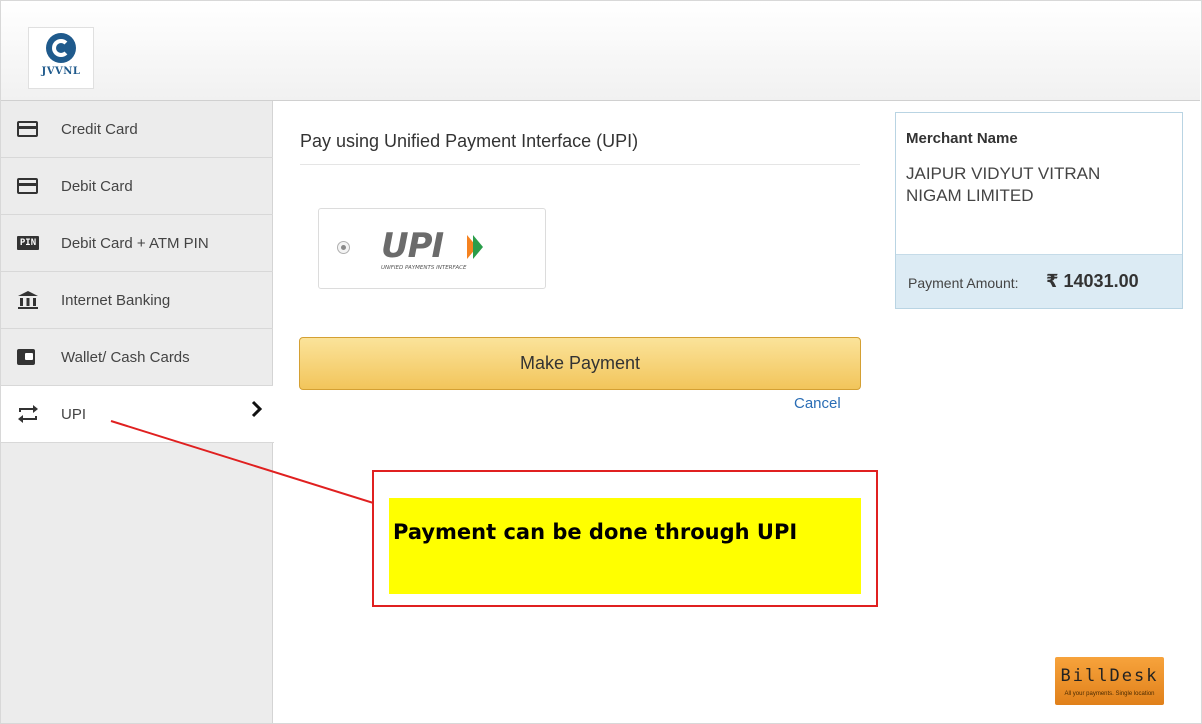 This screenshot has height=724, width=1202. What do you see at coordinates (625, 546) in the screenshot?
I see `annotation-highlight: Payment can be done through UPI` at bounding box center [625, 546].